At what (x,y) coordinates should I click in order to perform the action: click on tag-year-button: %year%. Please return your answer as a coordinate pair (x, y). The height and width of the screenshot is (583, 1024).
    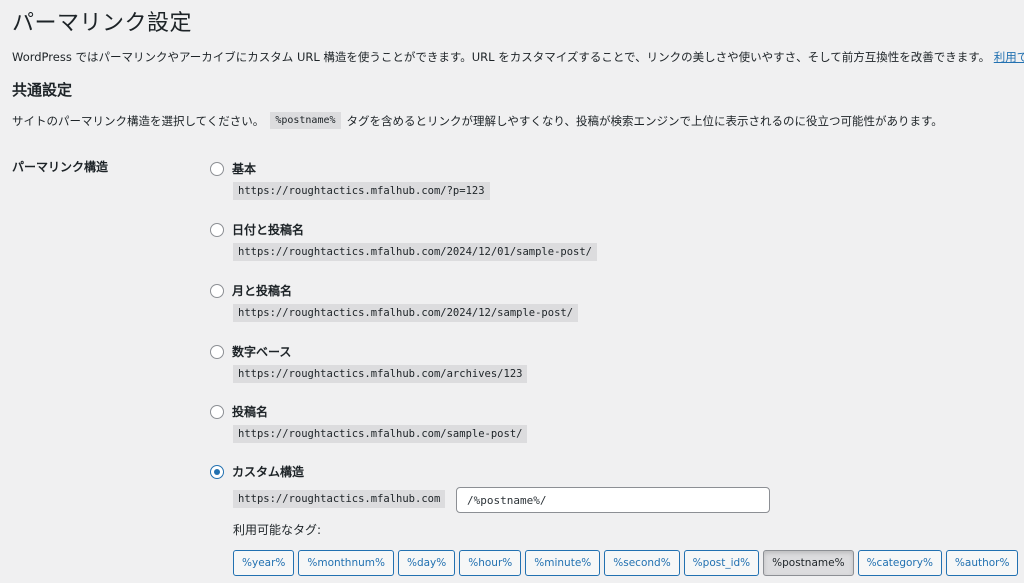
    Looking at the image, I should click on (264, 563).